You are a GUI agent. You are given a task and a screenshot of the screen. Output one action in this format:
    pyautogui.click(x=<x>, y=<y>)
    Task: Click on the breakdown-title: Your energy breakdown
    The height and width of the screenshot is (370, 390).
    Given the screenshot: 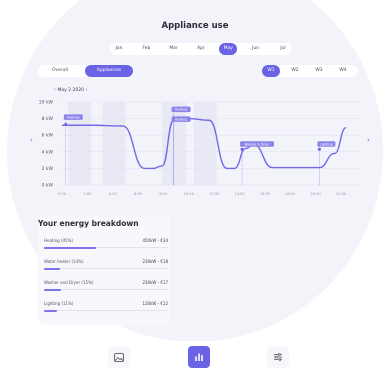 What is the action you would take?
    pyautogui.click(x=88, y=223)
    